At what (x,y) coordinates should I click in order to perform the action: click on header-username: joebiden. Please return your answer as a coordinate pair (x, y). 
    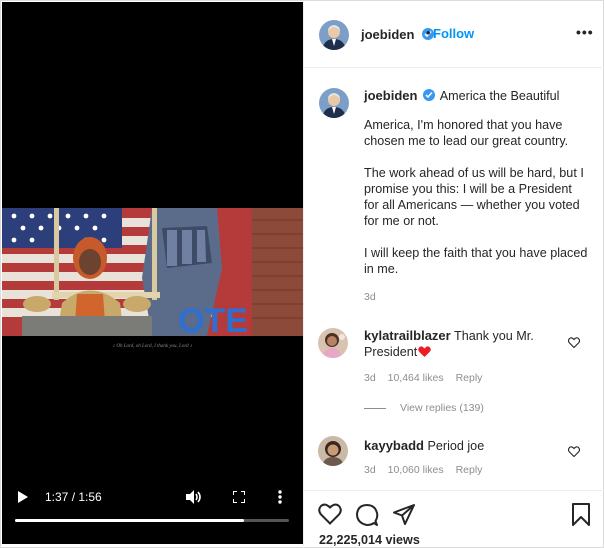
    Looking at the image, I should click on (387, 34).